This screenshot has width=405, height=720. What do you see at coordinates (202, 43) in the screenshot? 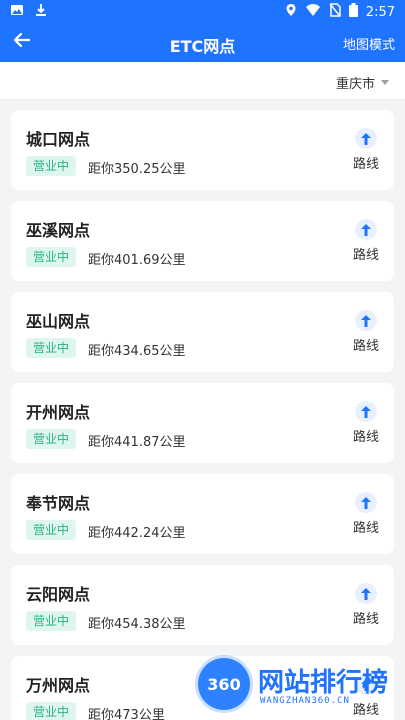
I see `toolbar: ETC网点 地图模式` at bounding box center [202, 43].